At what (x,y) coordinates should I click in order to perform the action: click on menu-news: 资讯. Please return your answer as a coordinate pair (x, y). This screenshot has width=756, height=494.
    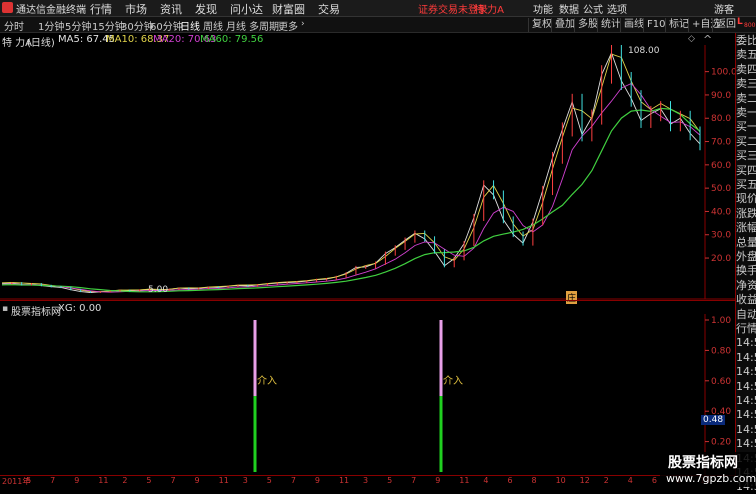
    Looking at the image, I should click on (171, 9).